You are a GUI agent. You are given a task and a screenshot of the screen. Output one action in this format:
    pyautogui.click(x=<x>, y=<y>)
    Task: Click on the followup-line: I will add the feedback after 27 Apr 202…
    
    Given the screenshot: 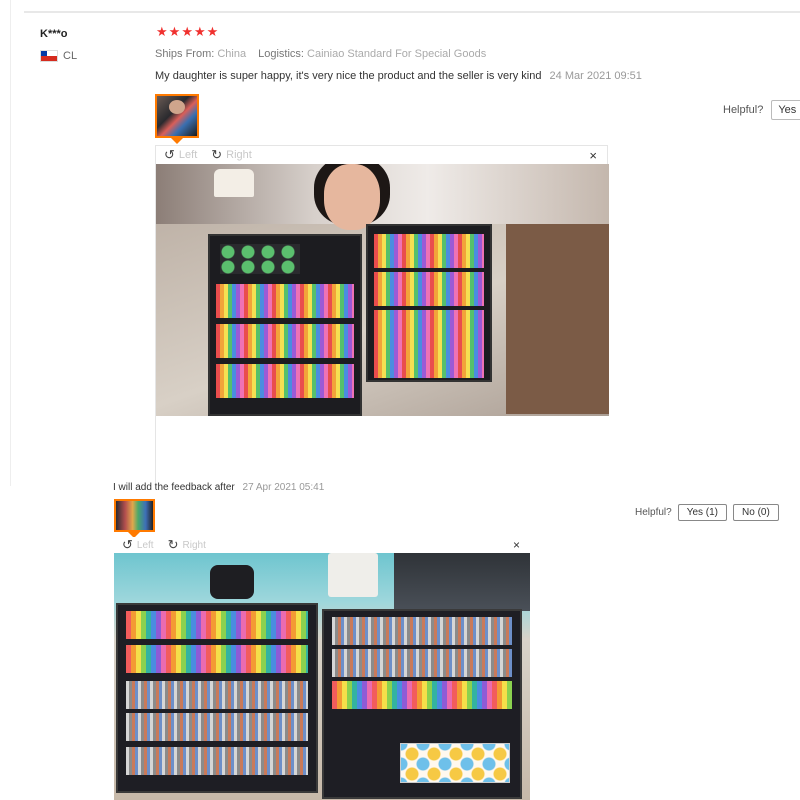 What is the action you would take?
    pyautogui.click(x=218, y=487)
    